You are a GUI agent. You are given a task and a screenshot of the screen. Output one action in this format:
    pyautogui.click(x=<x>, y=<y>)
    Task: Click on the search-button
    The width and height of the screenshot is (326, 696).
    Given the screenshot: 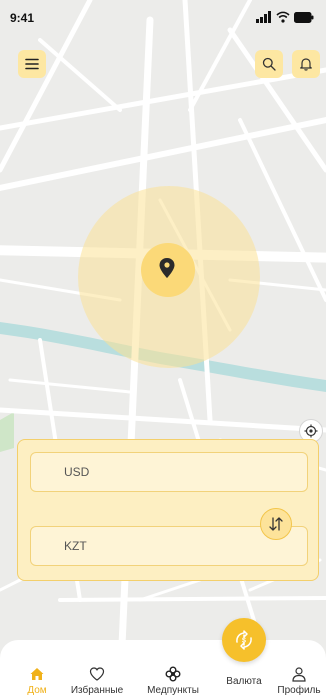 What is the action you would take?
    pyautogui.click(x=269, y=64)
    